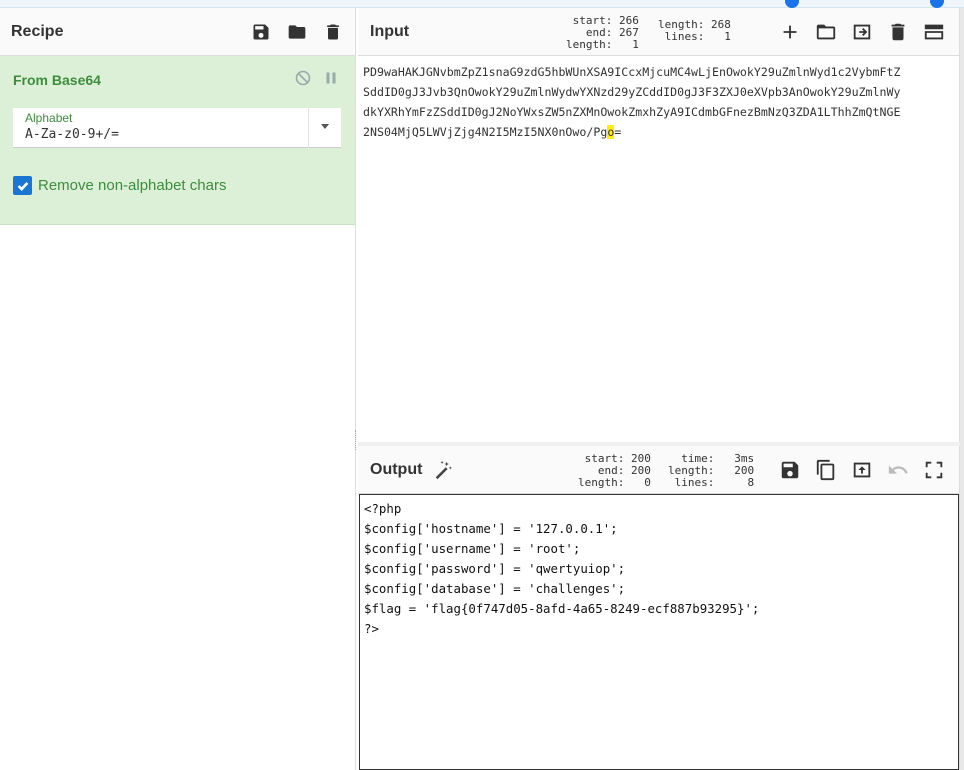 The image size is (964, 770). Describe the element at coordinates (396, 469) in the screenshot. I see `output-title: Output` at that location.